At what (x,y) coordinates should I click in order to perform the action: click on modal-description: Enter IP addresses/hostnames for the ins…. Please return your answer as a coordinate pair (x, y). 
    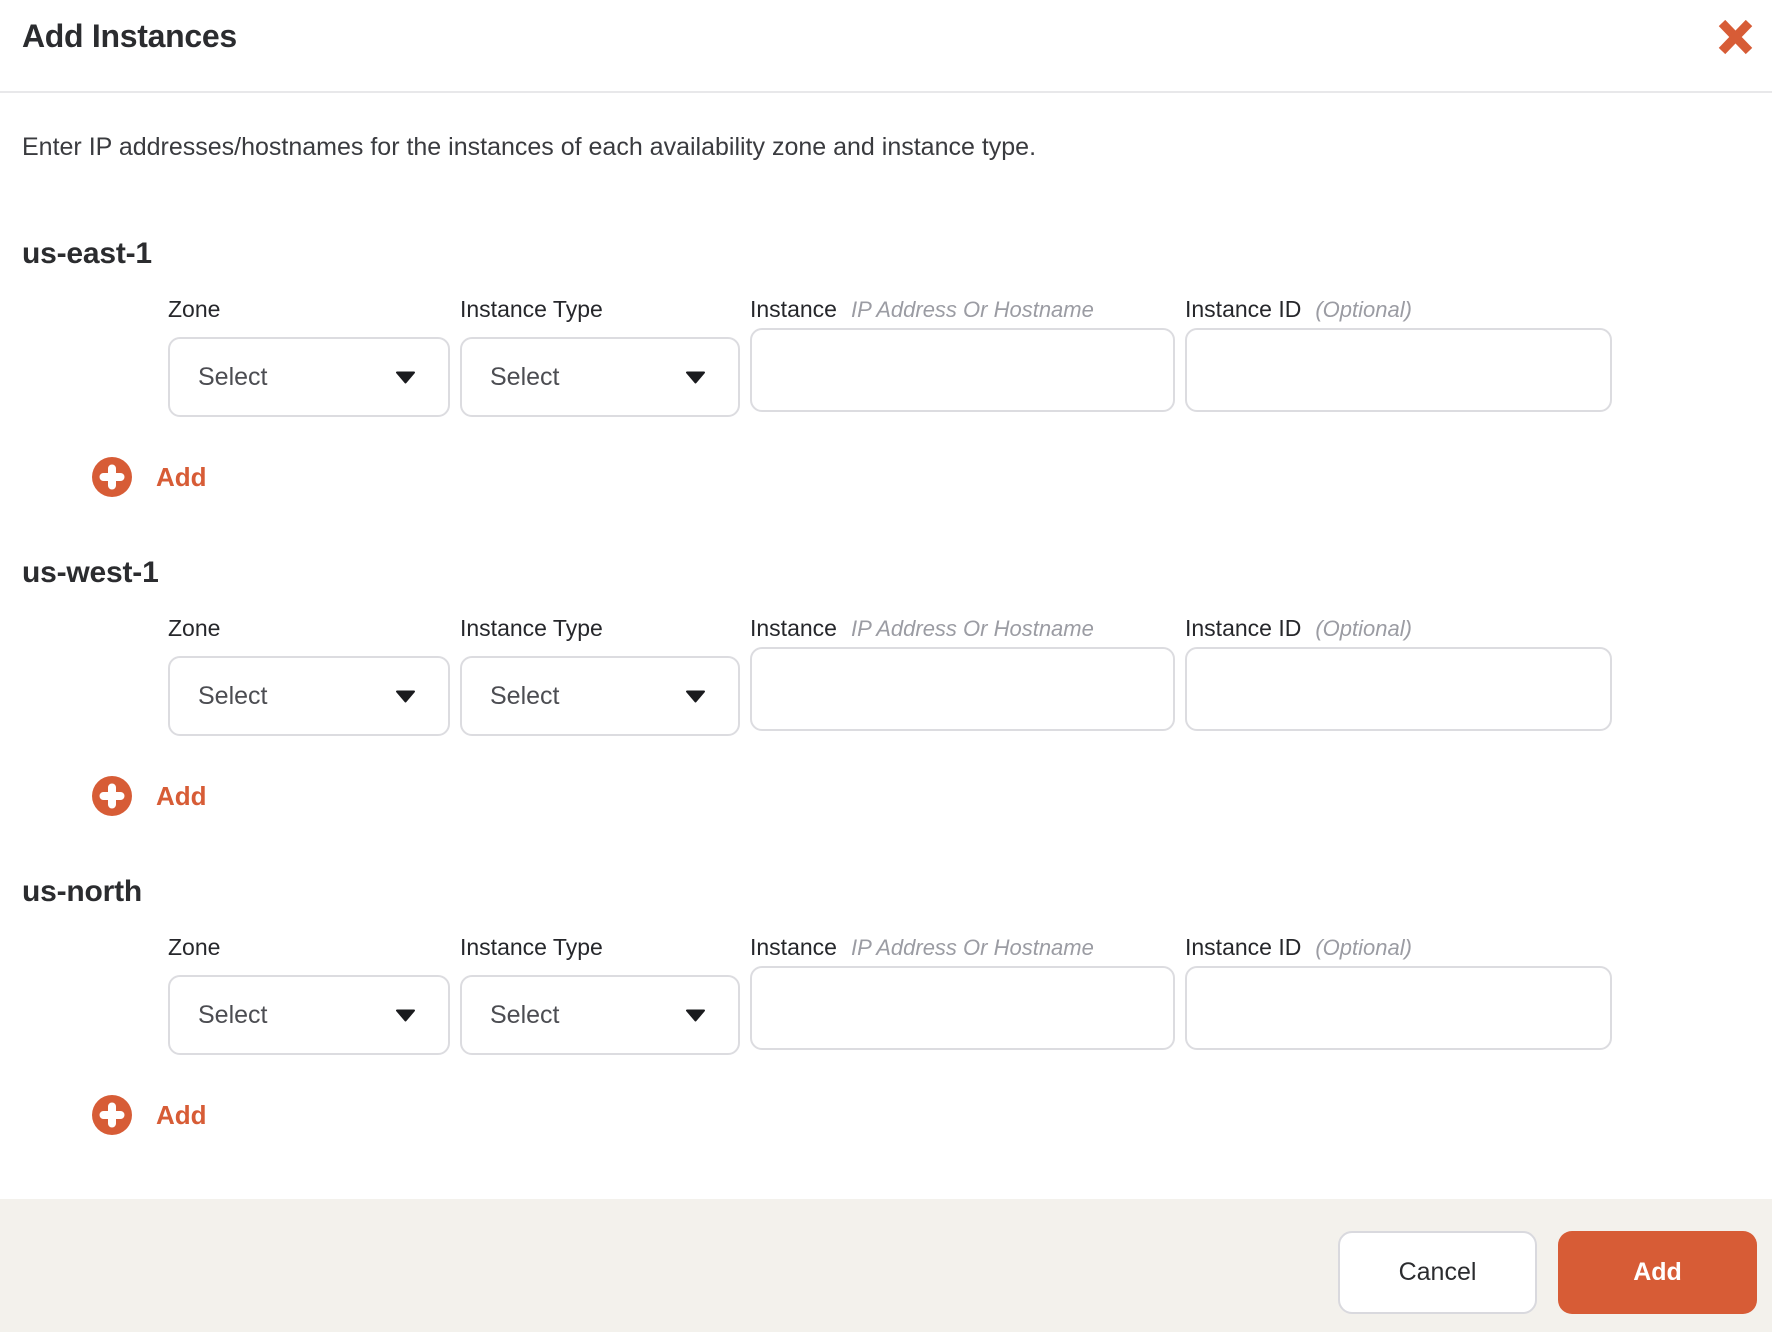
    Looking at the image, I should click on (529, 147).